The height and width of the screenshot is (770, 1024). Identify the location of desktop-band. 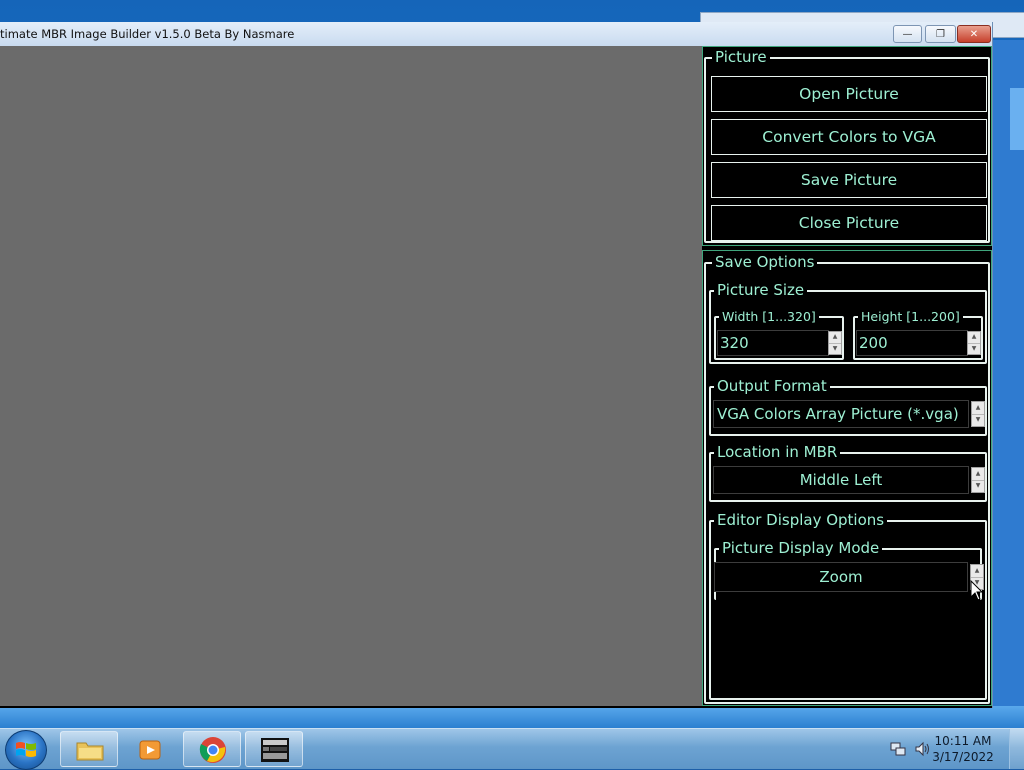
(512, 717).